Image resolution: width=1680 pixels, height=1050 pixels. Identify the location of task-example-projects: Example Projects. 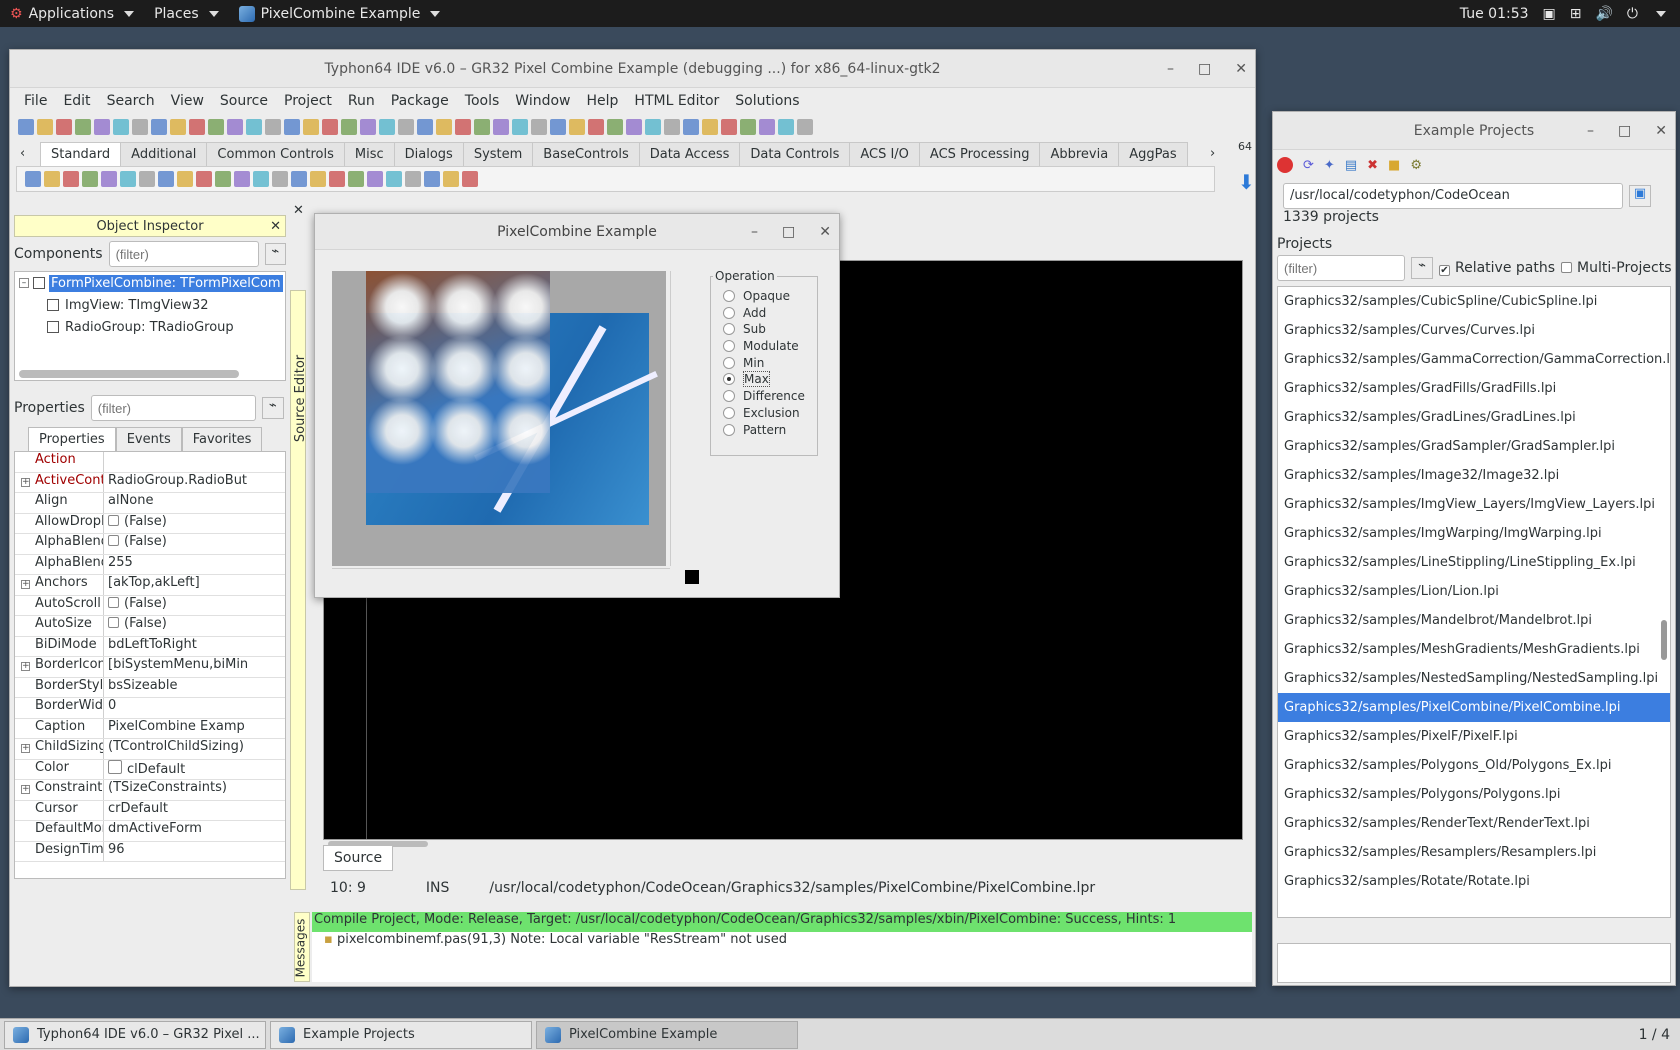
(401, 1034).